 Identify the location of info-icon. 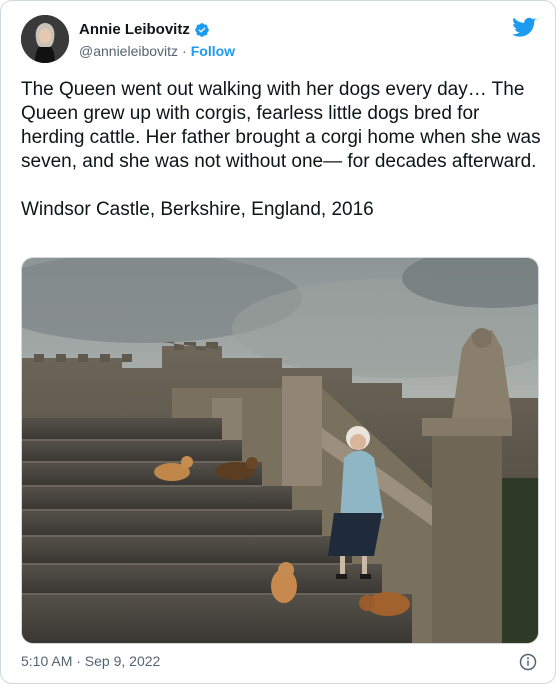
(528, 662).